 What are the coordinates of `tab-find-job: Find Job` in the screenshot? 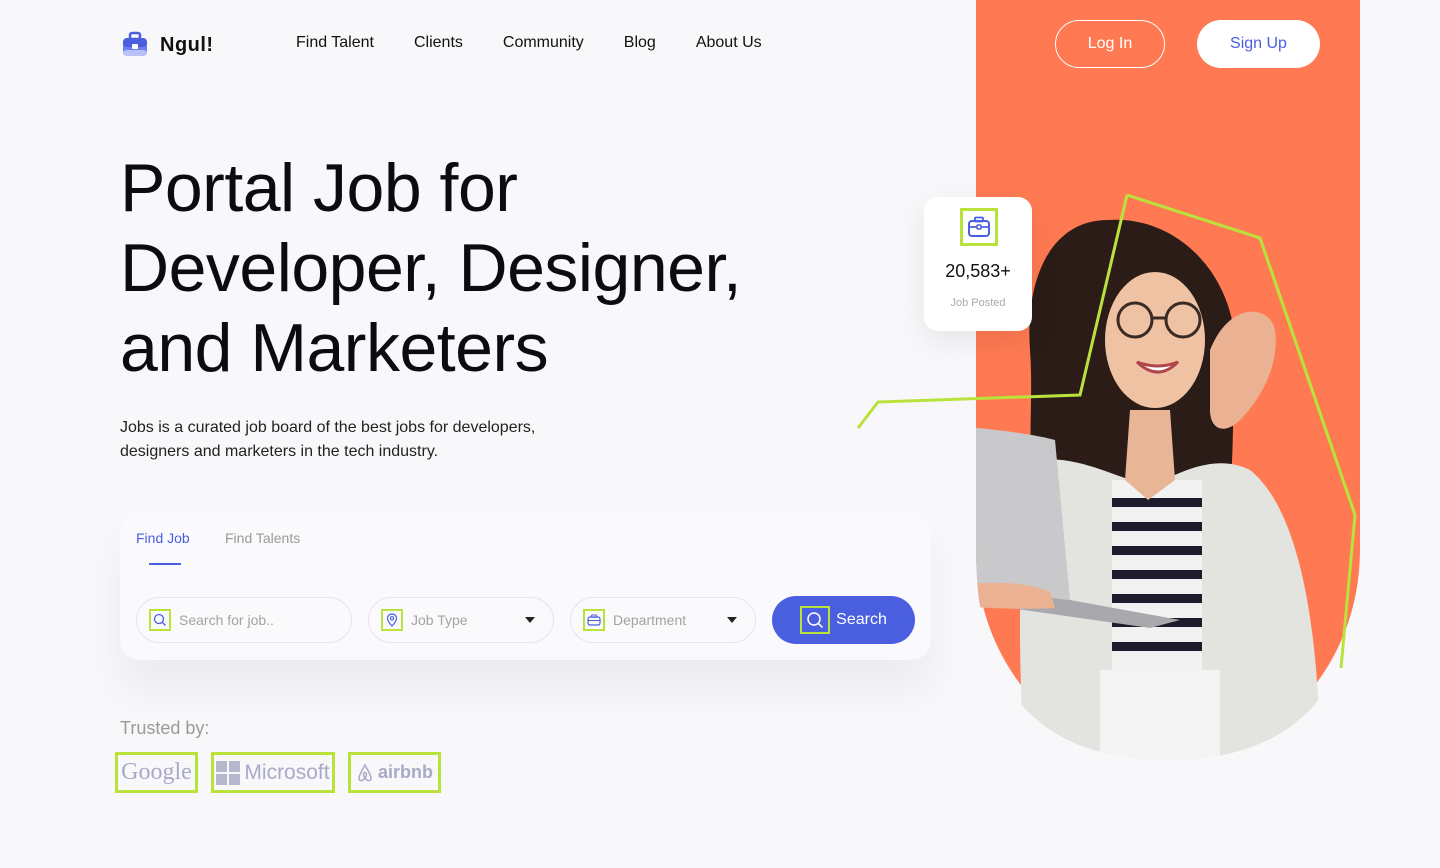 It's located at (163, 538).